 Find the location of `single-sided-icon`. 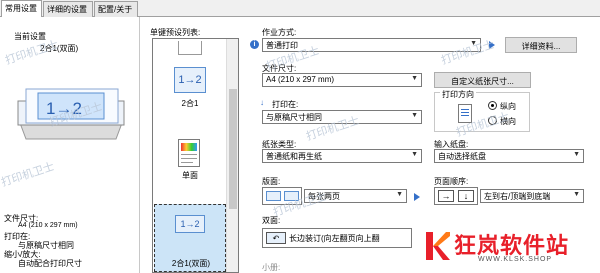

single-sided-icon is located at coordinates (189, 153).